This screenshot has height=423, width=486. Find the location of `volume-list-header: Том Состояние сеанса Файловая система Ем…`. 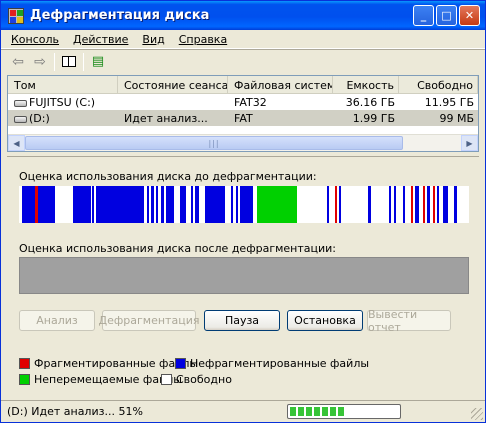

volume-list-header: Том Состояние сеанса Файловая система Ем… is located at coordinates (243, 85).